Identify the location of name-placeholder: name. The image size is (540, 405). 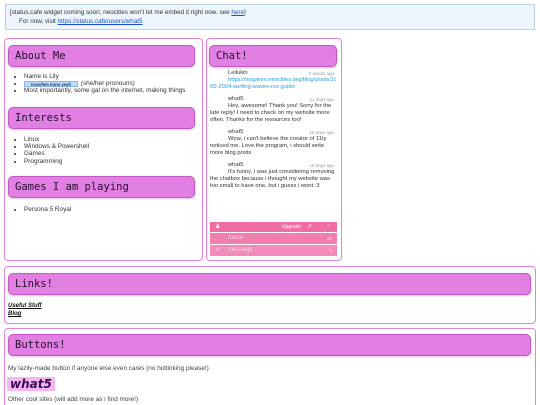
(236, 238).